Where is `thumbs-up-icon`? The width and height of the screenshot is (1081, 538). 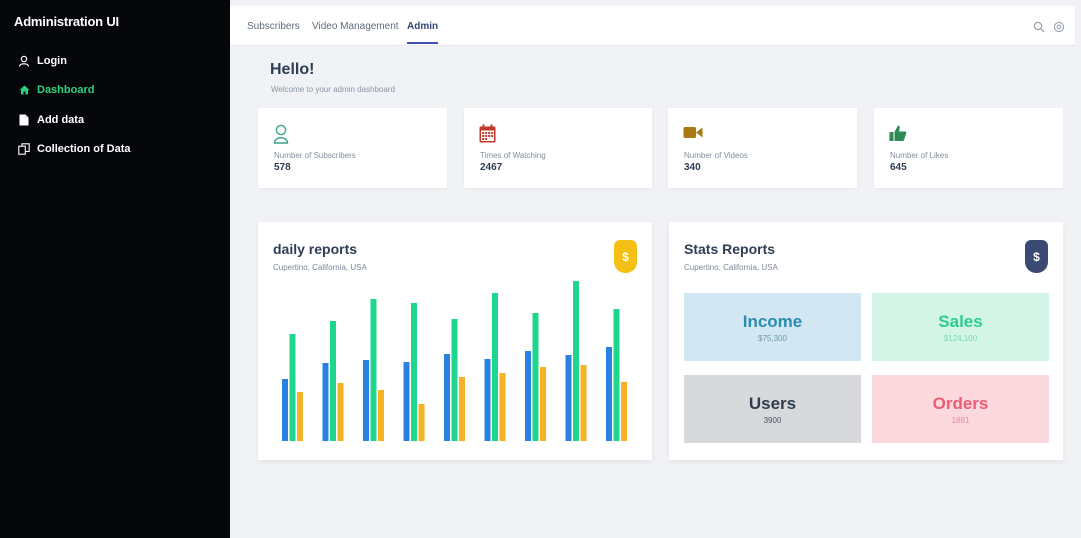 thumbs-up-icon is located at coordinates (898, 134).